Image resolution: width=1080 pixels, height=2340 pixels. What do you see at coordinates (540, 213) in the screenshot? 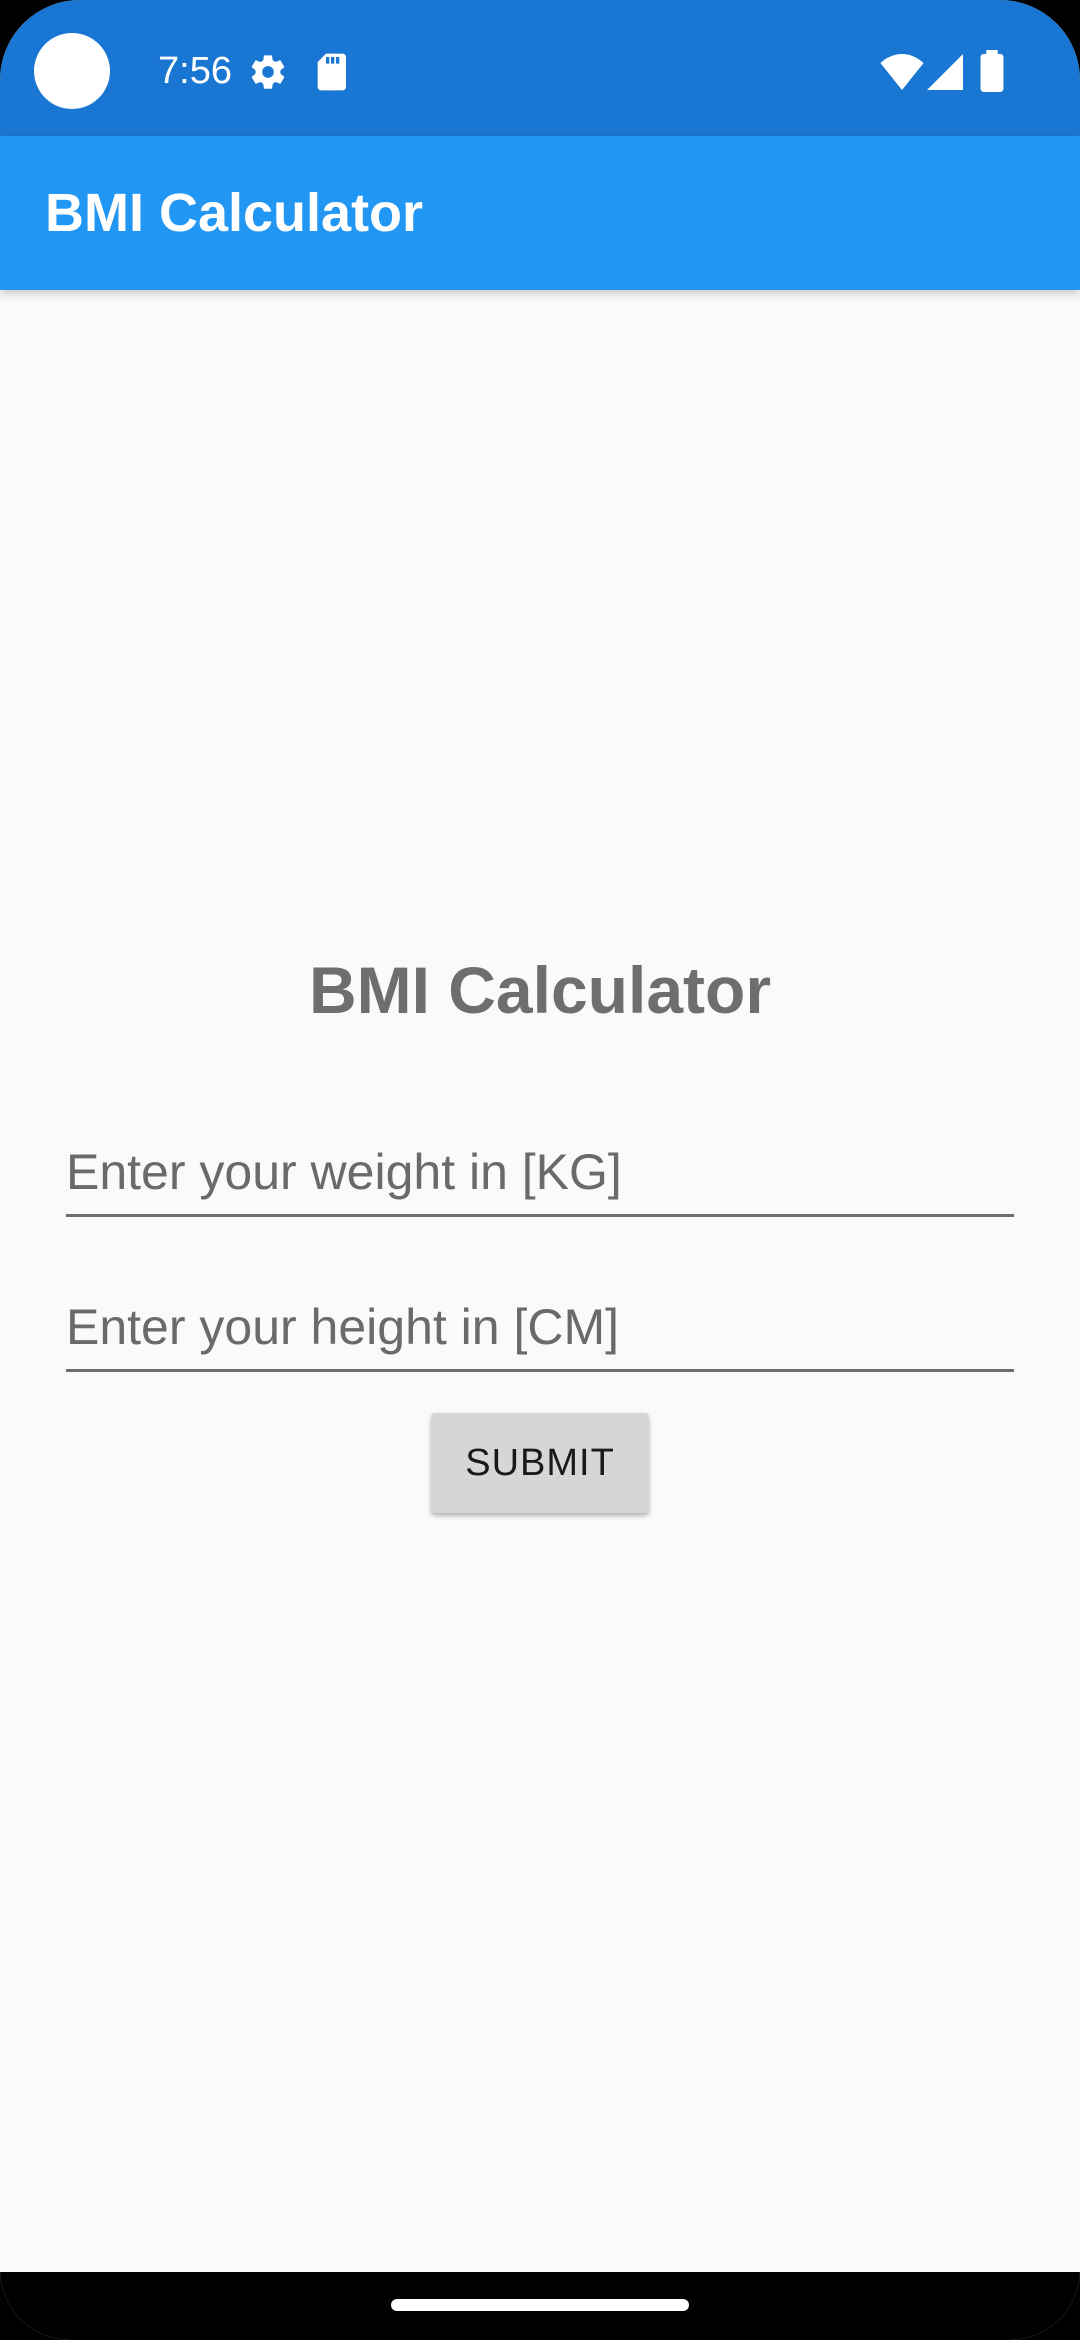
I see `app-bar: BMI Calculator` at bounding box center [540, 213].